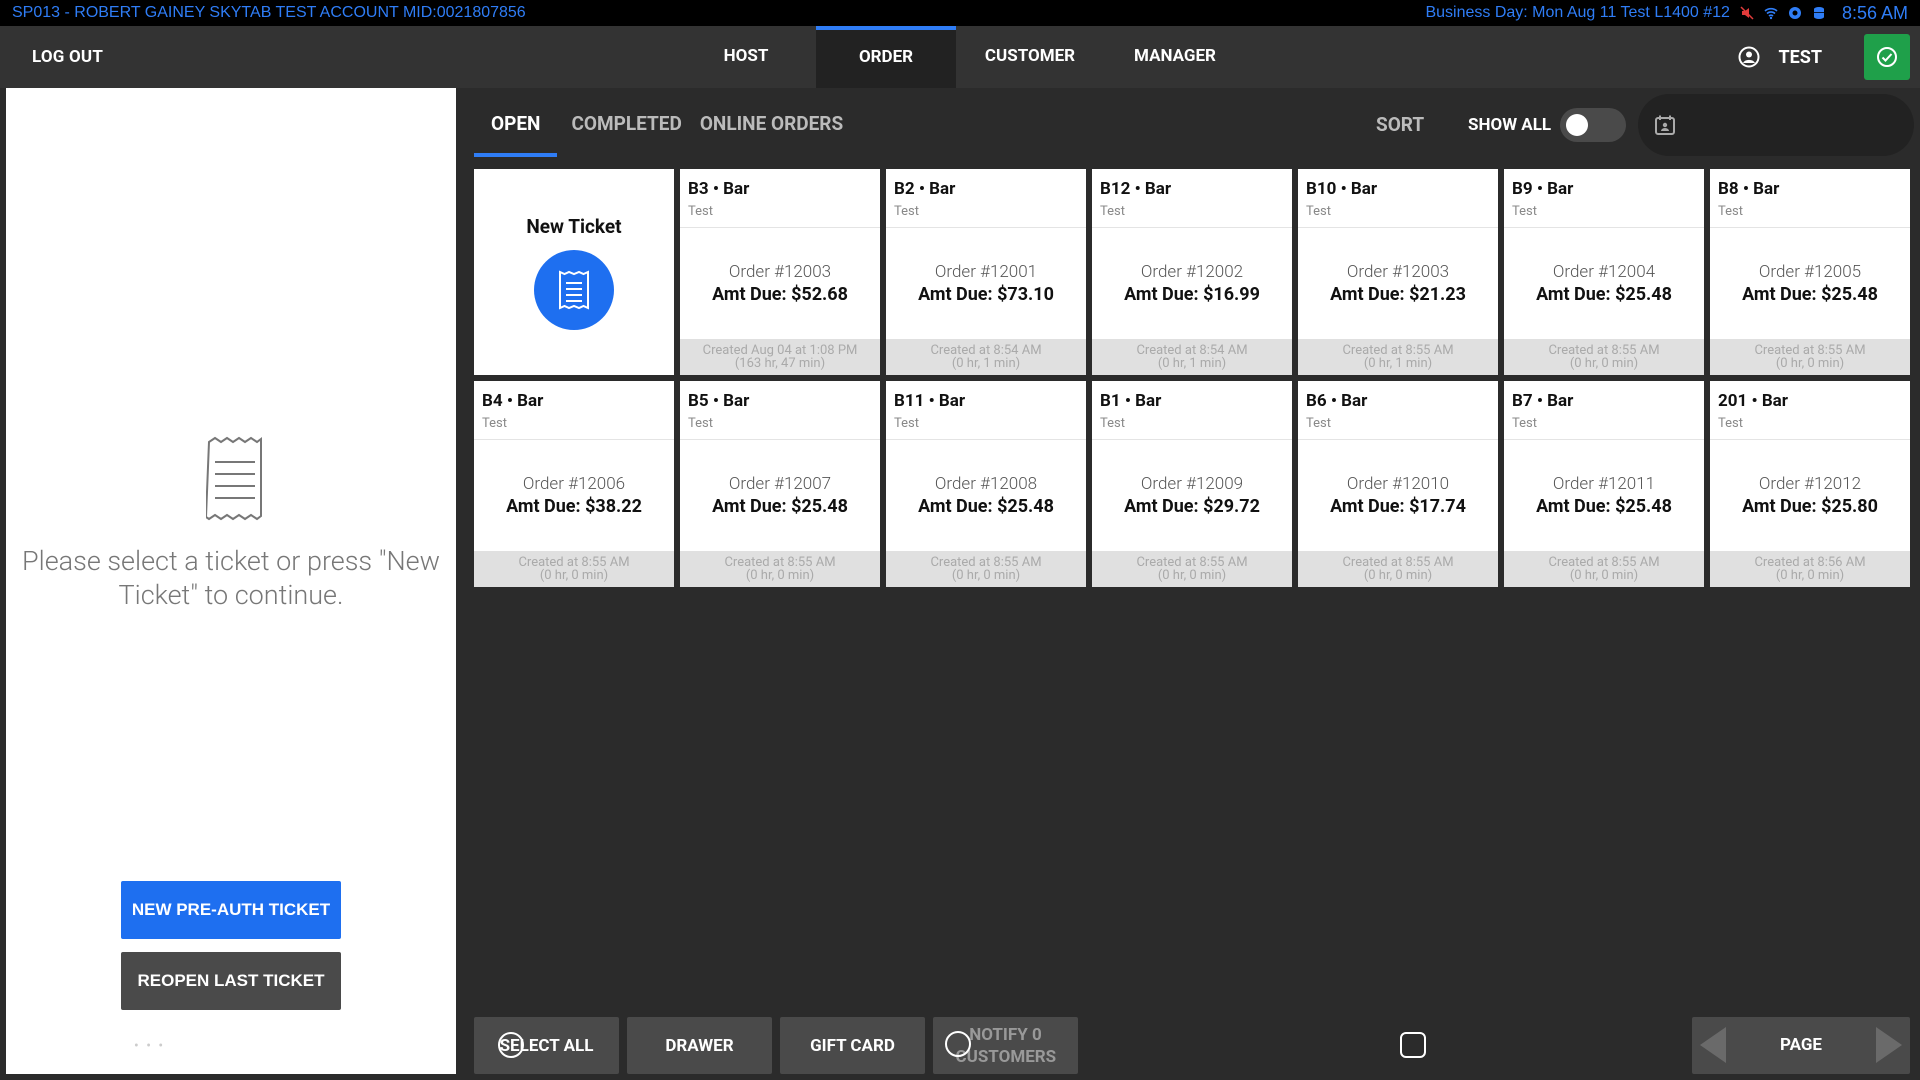 This screenshot has height=1080, width=1920. What do you see at coordinates (1810, 506) in the screenshot?
I see `ticket-amount-due: Amt Due: $25.80` at bounding box center [1810, 506].